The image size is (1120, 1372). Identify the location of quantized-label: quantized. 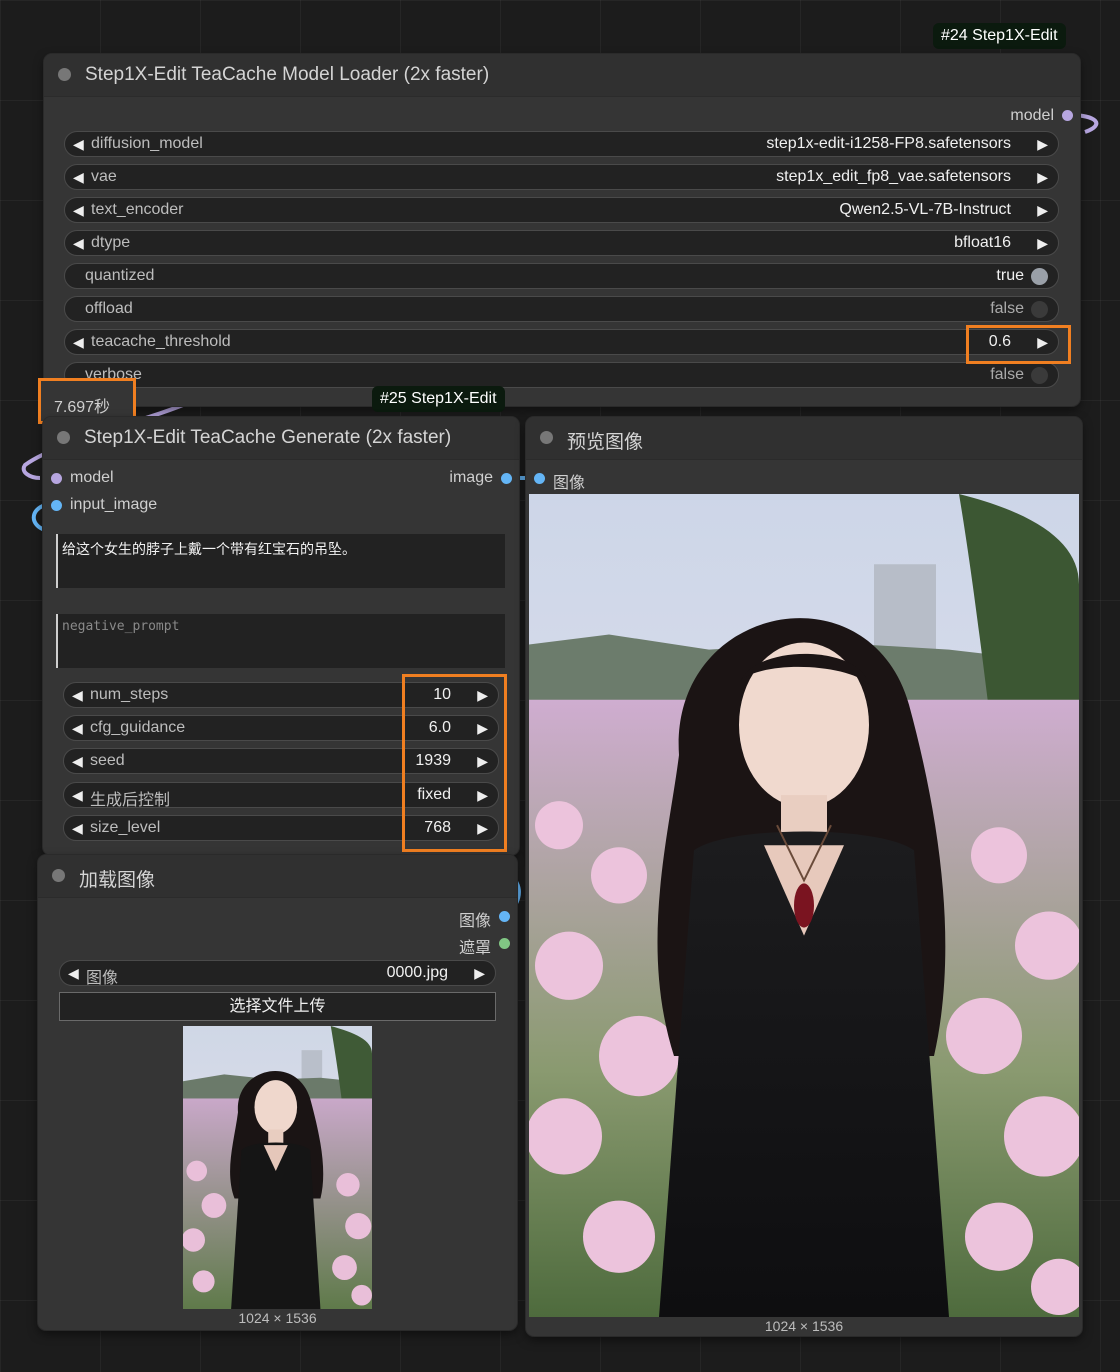
(120, 275).